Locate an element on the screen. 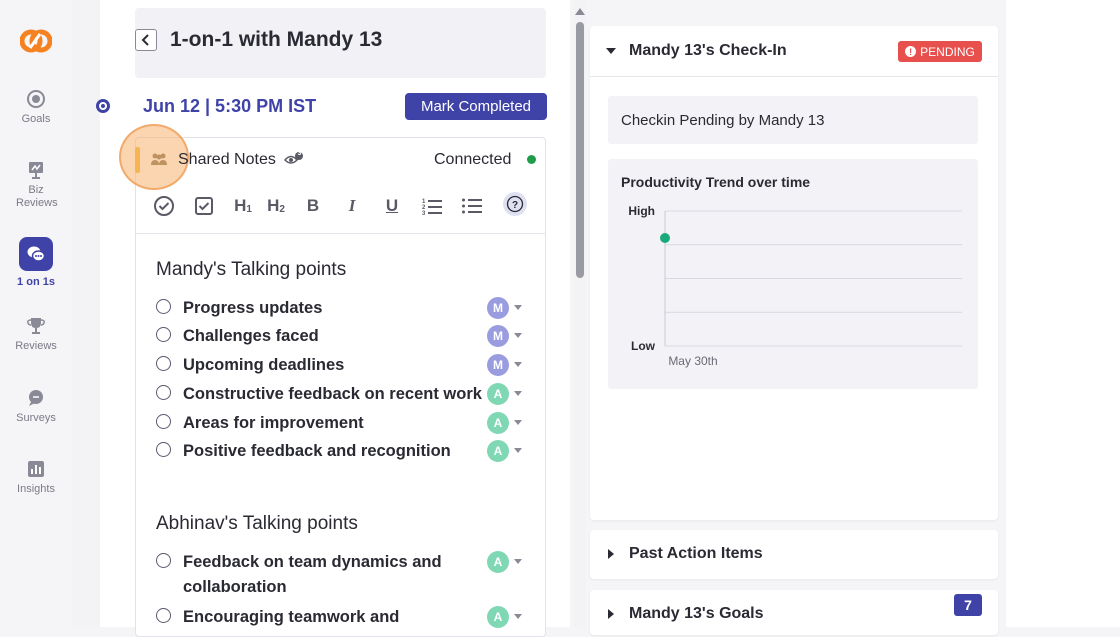  nav-label: Biz Reviews is located at coordinates (37, 196).